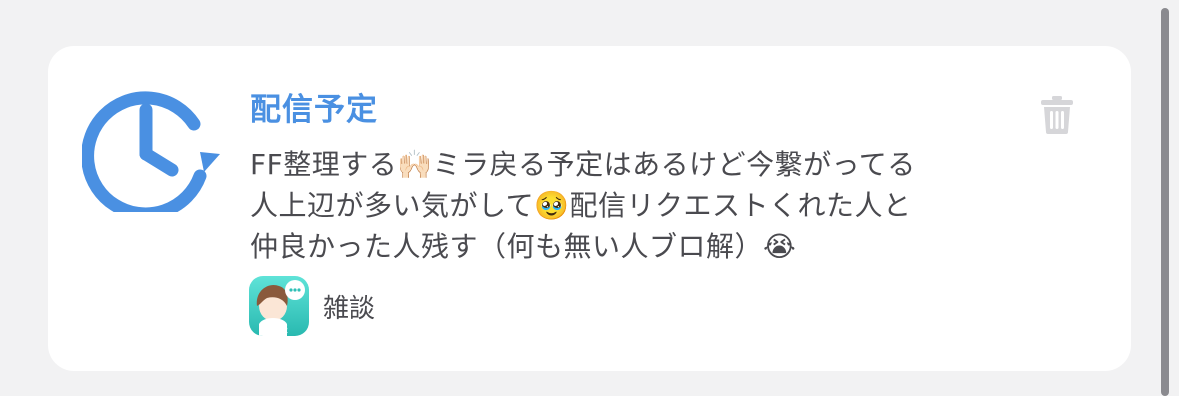 The height and width of the screenshot is (396, 1179). I want to click on text-segment: FF整理する, so click(324, 164).